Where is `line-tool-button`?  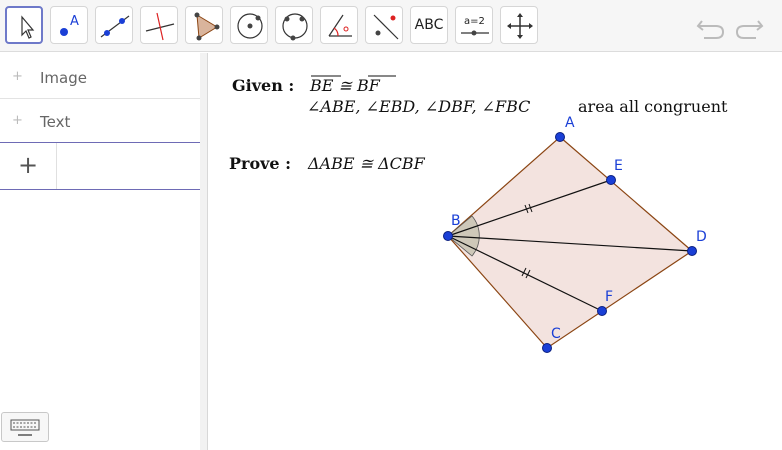 line-tool-button is located at coordinates (114, 25).